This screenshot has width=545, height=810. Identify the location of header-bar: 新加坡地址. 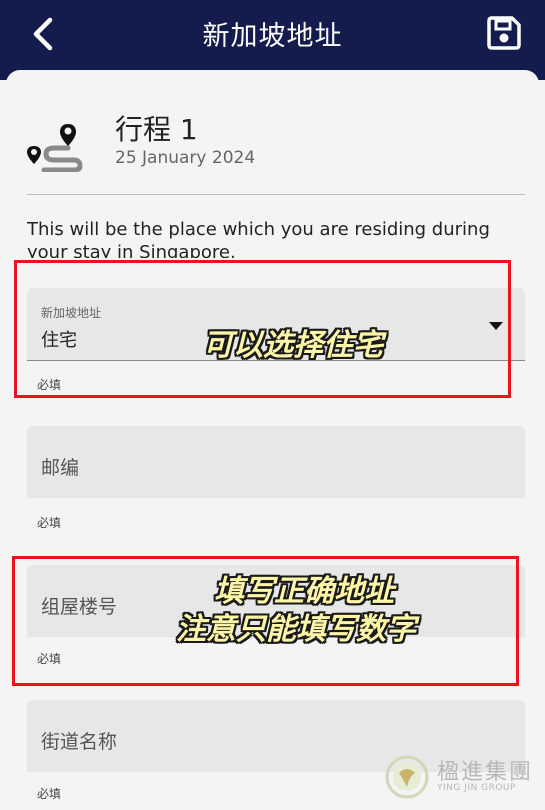
(272, 40).